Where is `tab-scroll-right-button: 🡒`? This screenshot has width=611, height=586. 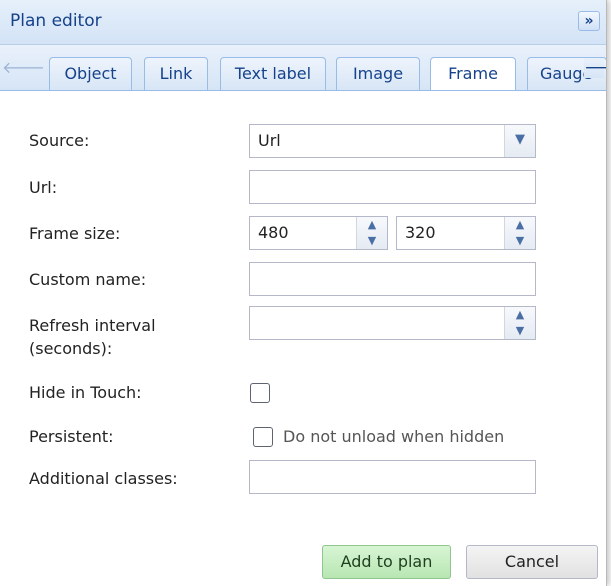
tab-scroll-right-button: 🡒 is located at coordinates (595, 68).